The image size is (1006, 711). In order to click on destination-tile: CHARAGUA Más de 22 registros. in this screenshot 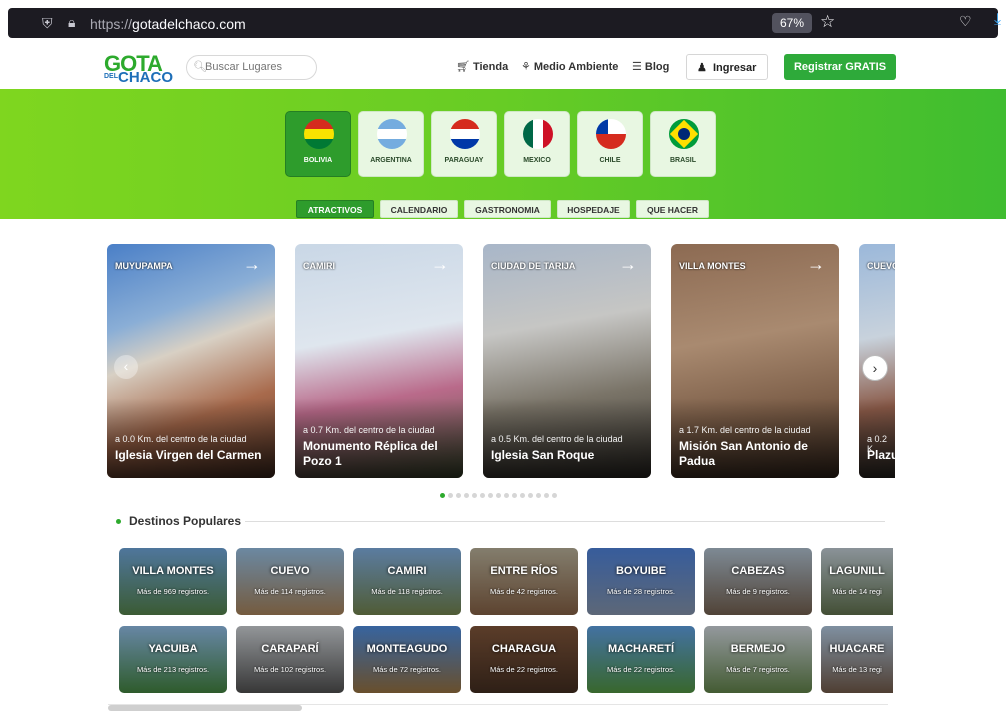, I will do `click(524, 659)`.